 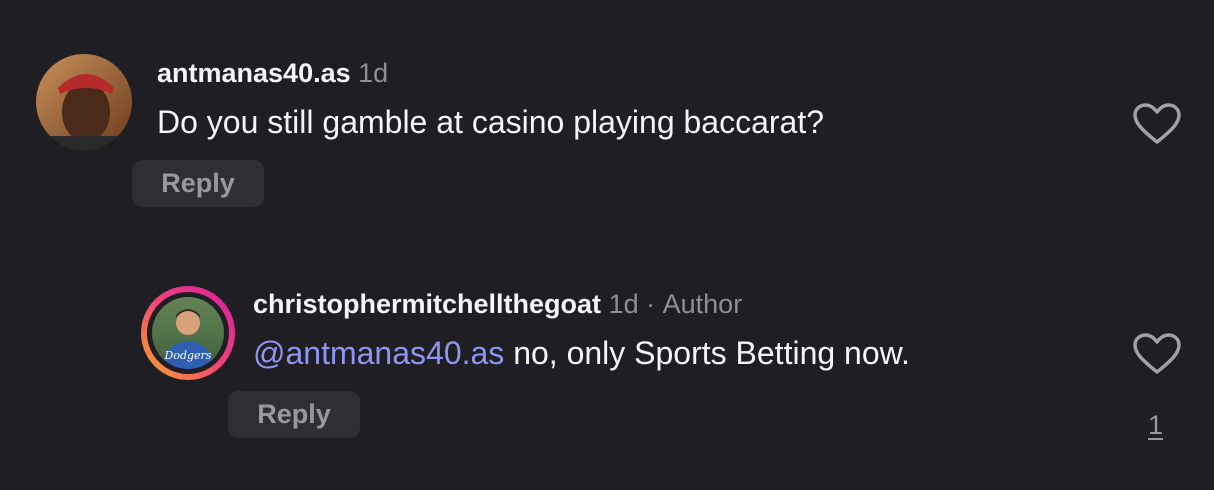 I want to click on user-avatar-story-ring-icon: Dodgers, so click(x=188, y=333).